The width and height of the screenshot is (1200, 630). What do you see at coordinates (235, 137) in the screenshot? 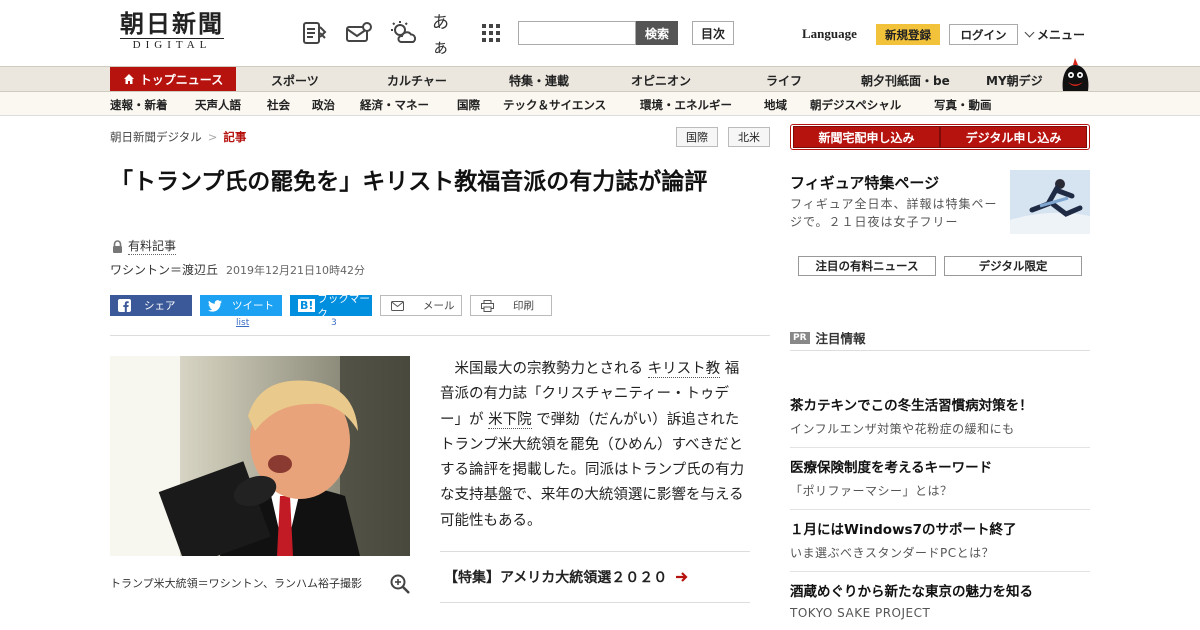
I see `breadcrumb-current: 記事` at bounding box center [235, 137].